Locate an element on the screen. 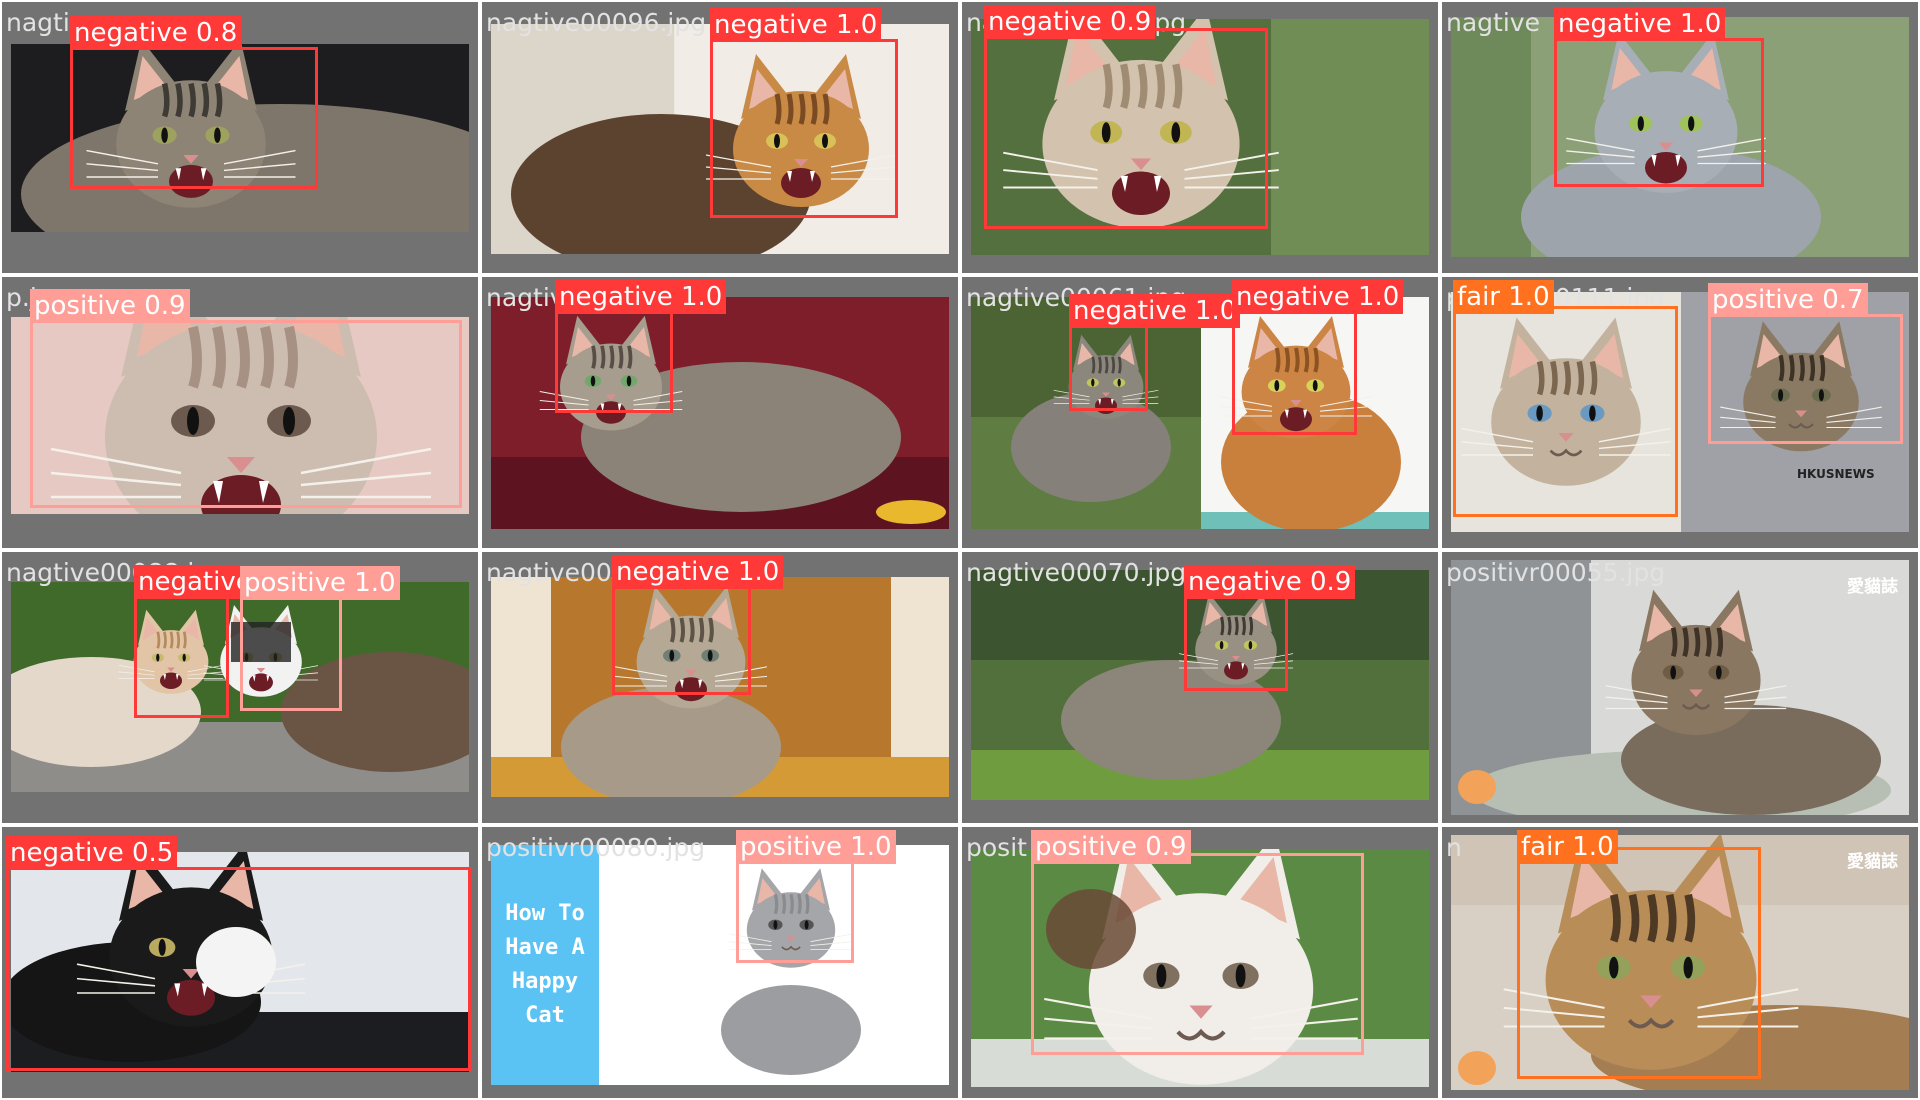 The image size is (1920, 1100). prediction-tile: nagtive00026.jpg negative 1.0 is located at coordinates (720, 687).